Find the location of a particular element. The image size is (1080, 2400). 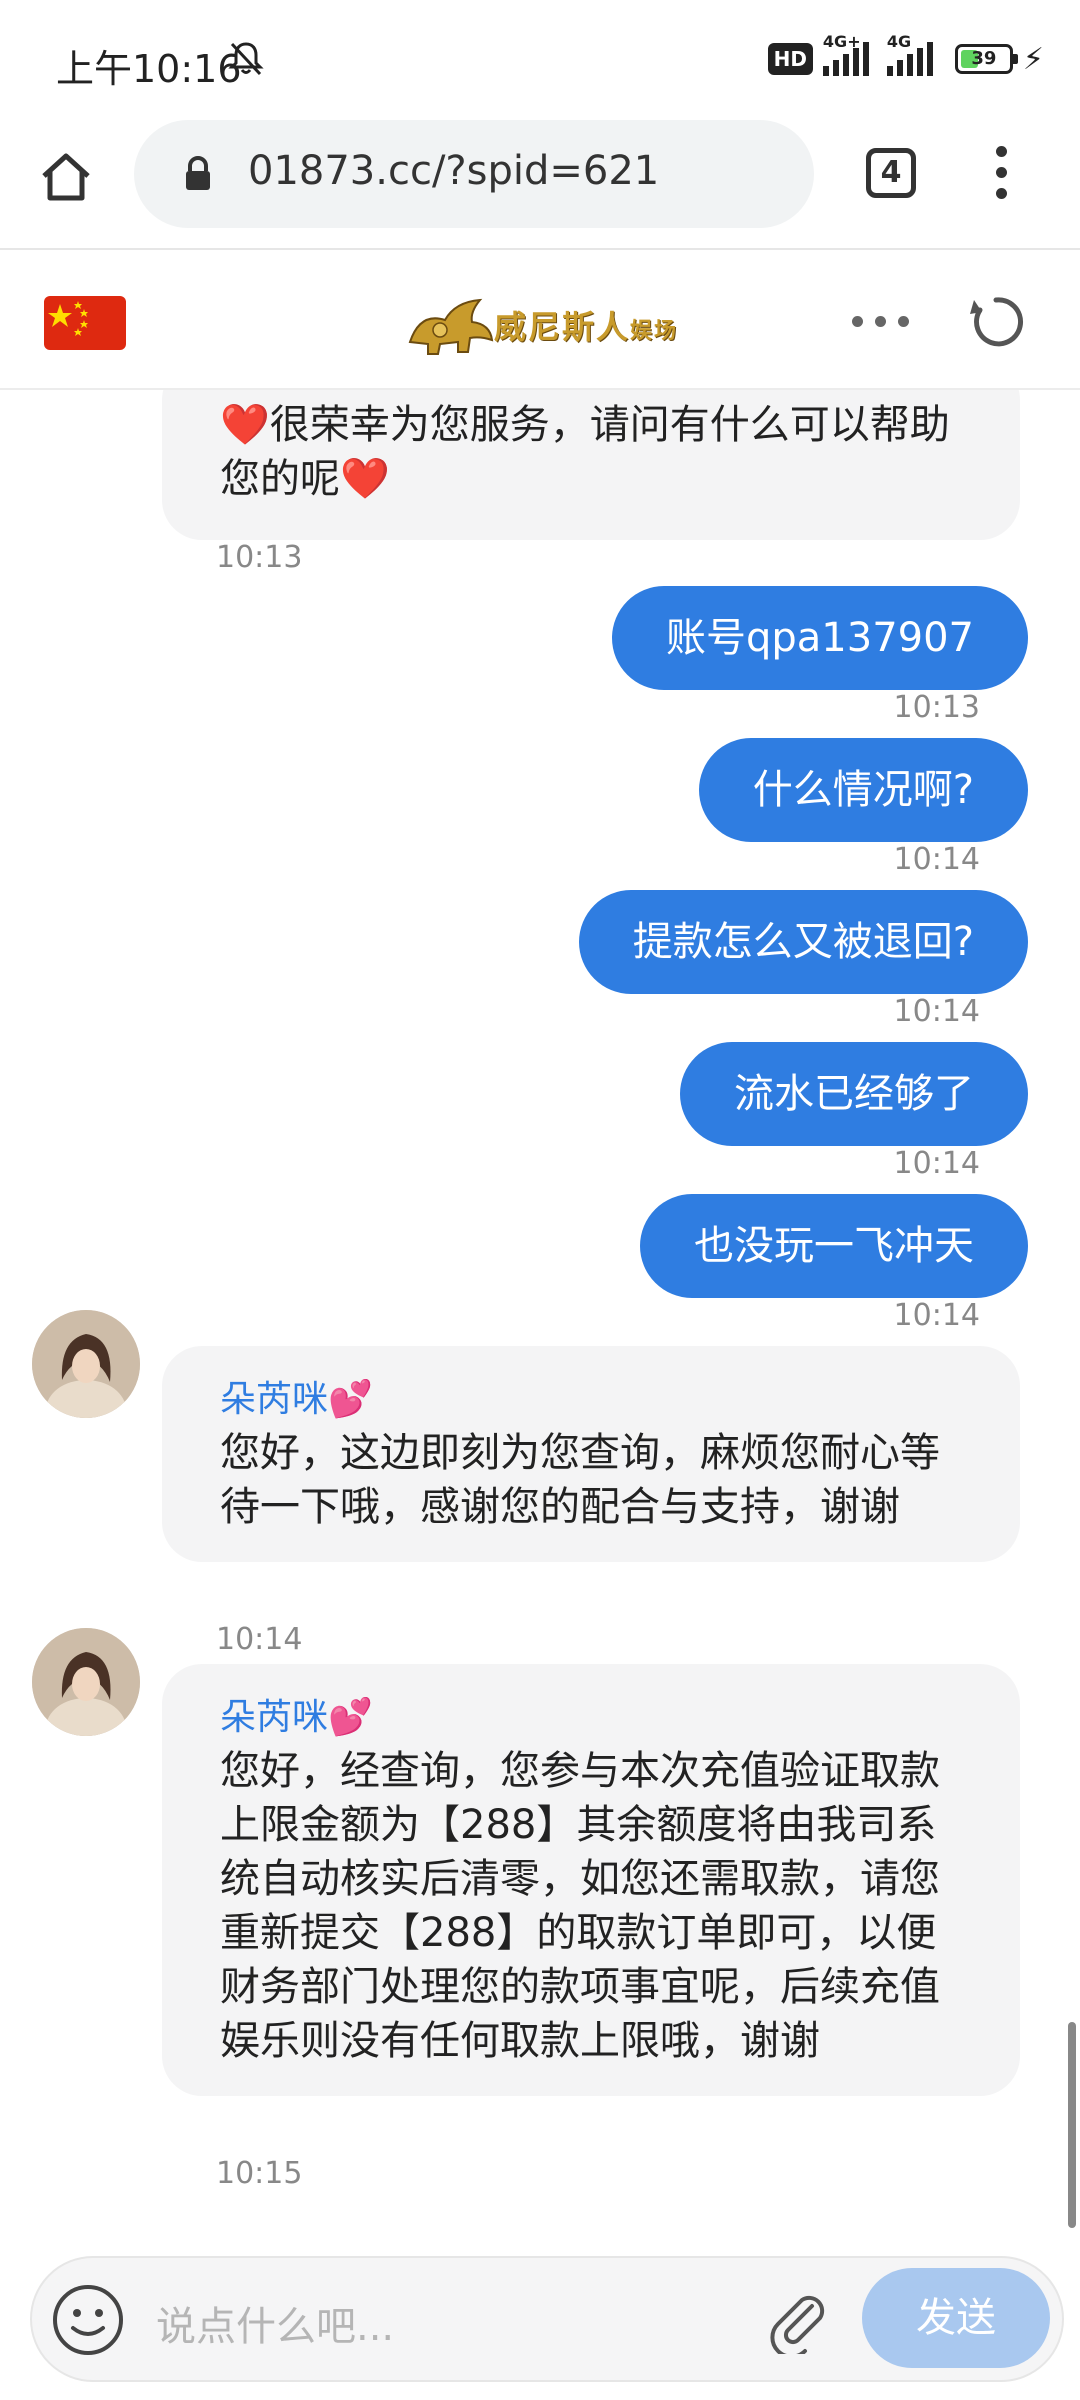

address-bar: 01873.cc/?spid=621 is located at coordinates (474, 174).